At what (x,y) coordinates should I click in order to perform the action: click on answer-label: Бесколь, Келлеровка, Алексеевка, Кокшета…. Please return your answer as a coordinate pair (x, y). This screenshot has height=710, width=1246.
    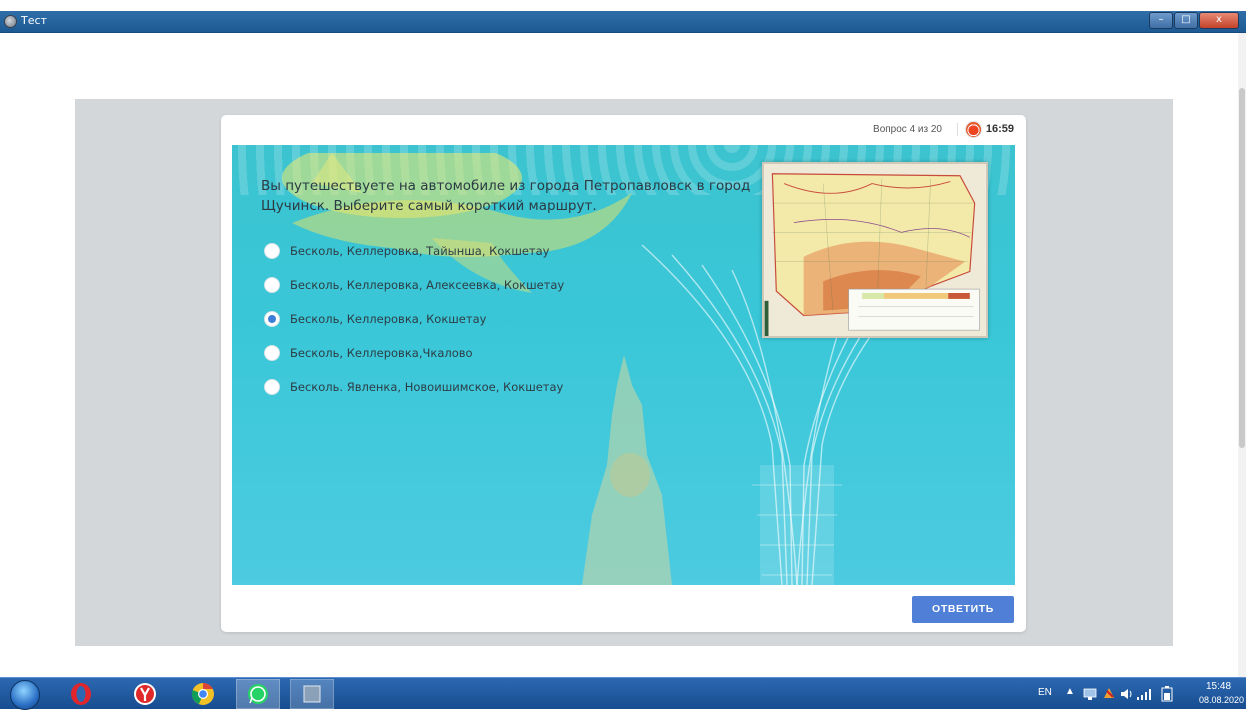
    Looking at the image, I should click on (427, 285).